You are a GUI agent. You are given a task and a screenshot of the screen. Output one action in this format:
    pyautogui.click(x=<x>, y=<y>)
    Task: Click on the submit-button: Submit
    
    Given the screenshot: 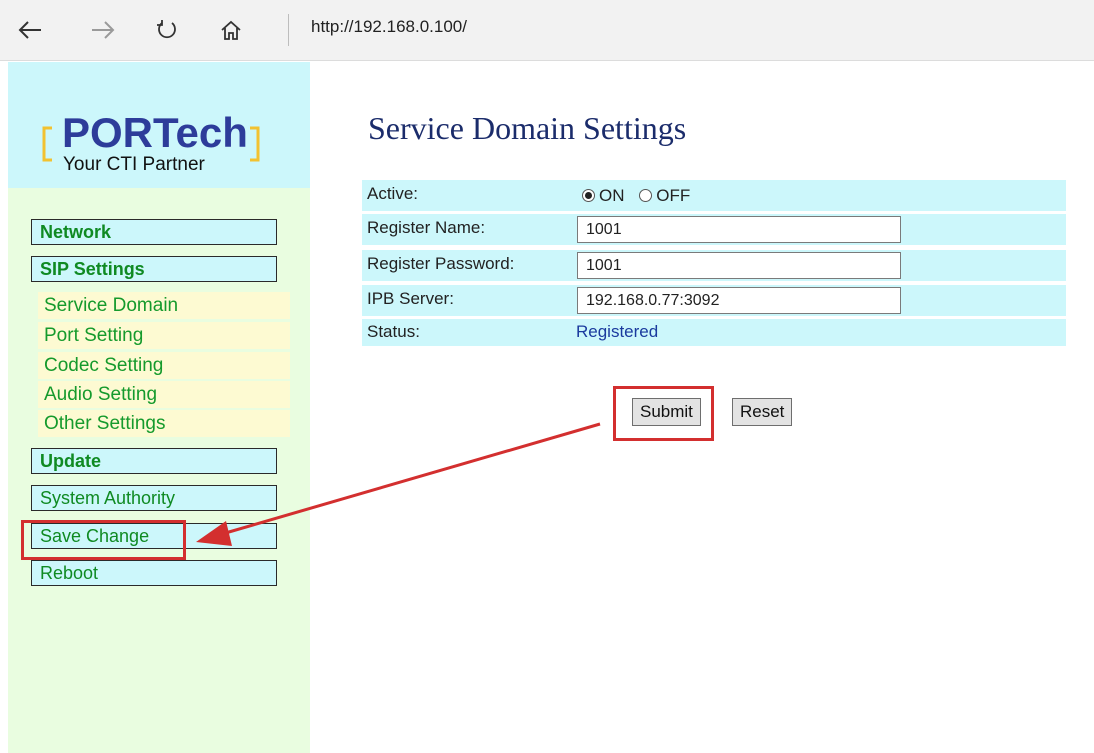 What is the action you would take?
    pyautogui.click(x=666, y=412)
    